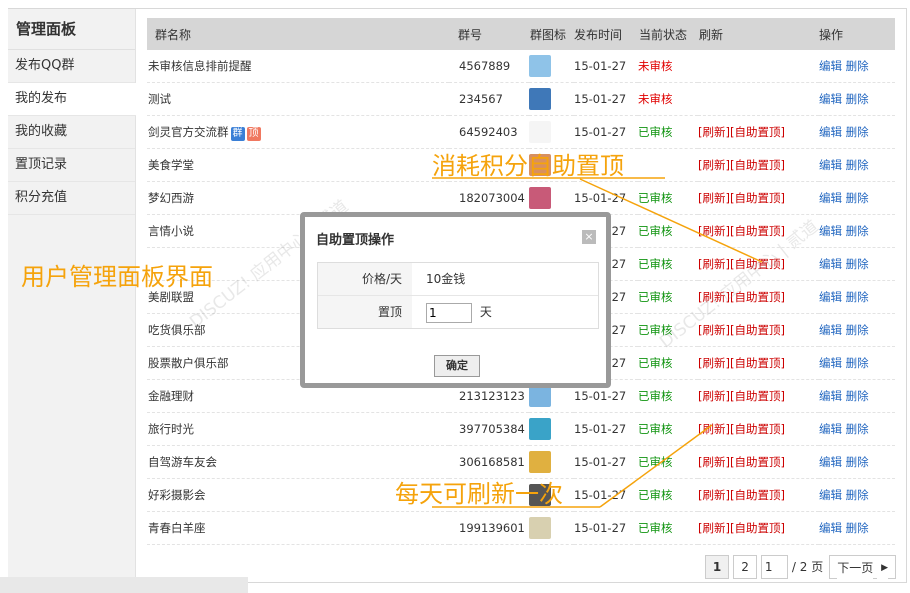 The width and height of the screenshot is (910, 593). I want to click on next-page-button: 下一页 ▶, so click(862, 567).